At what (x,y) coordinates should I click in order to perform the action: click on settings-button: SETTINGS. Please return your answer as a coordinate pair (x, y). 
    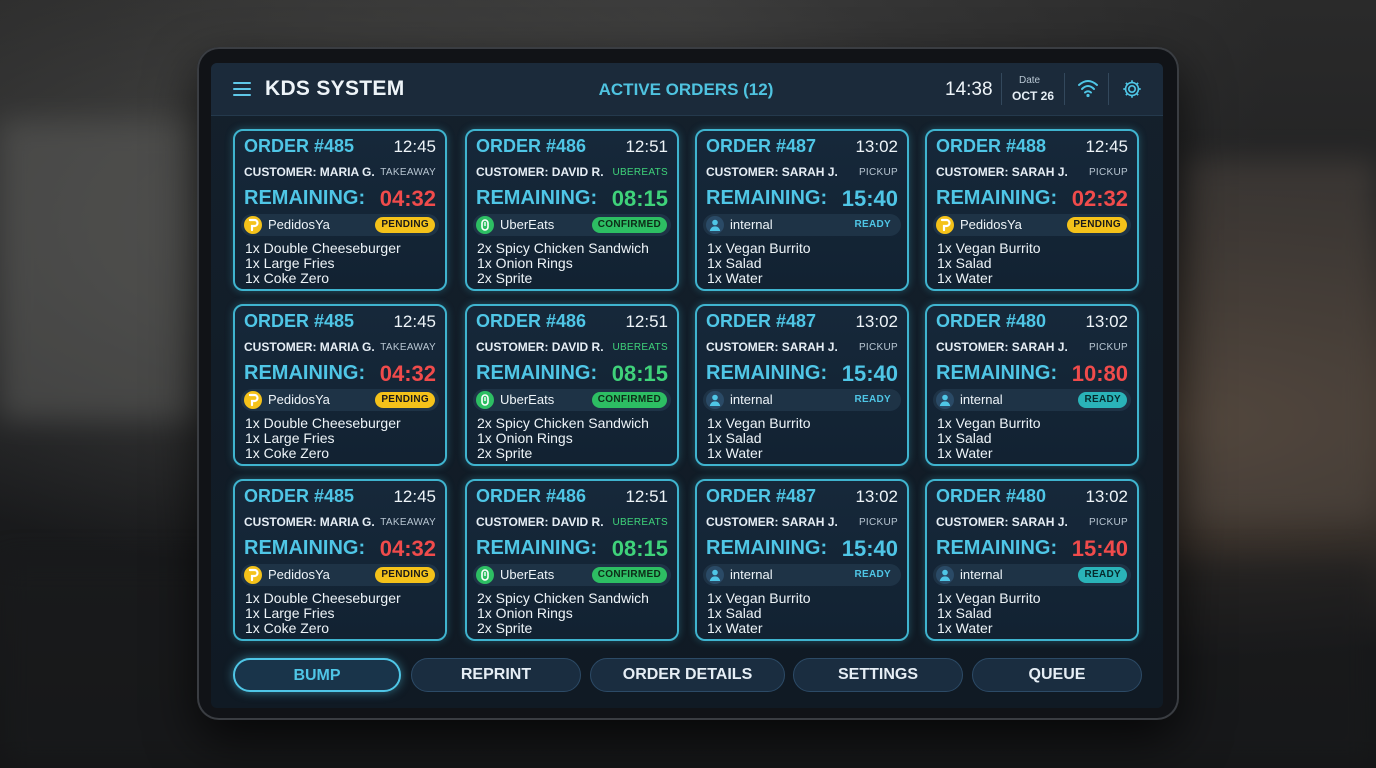
    Looking at the image, I should click on (878, 675).